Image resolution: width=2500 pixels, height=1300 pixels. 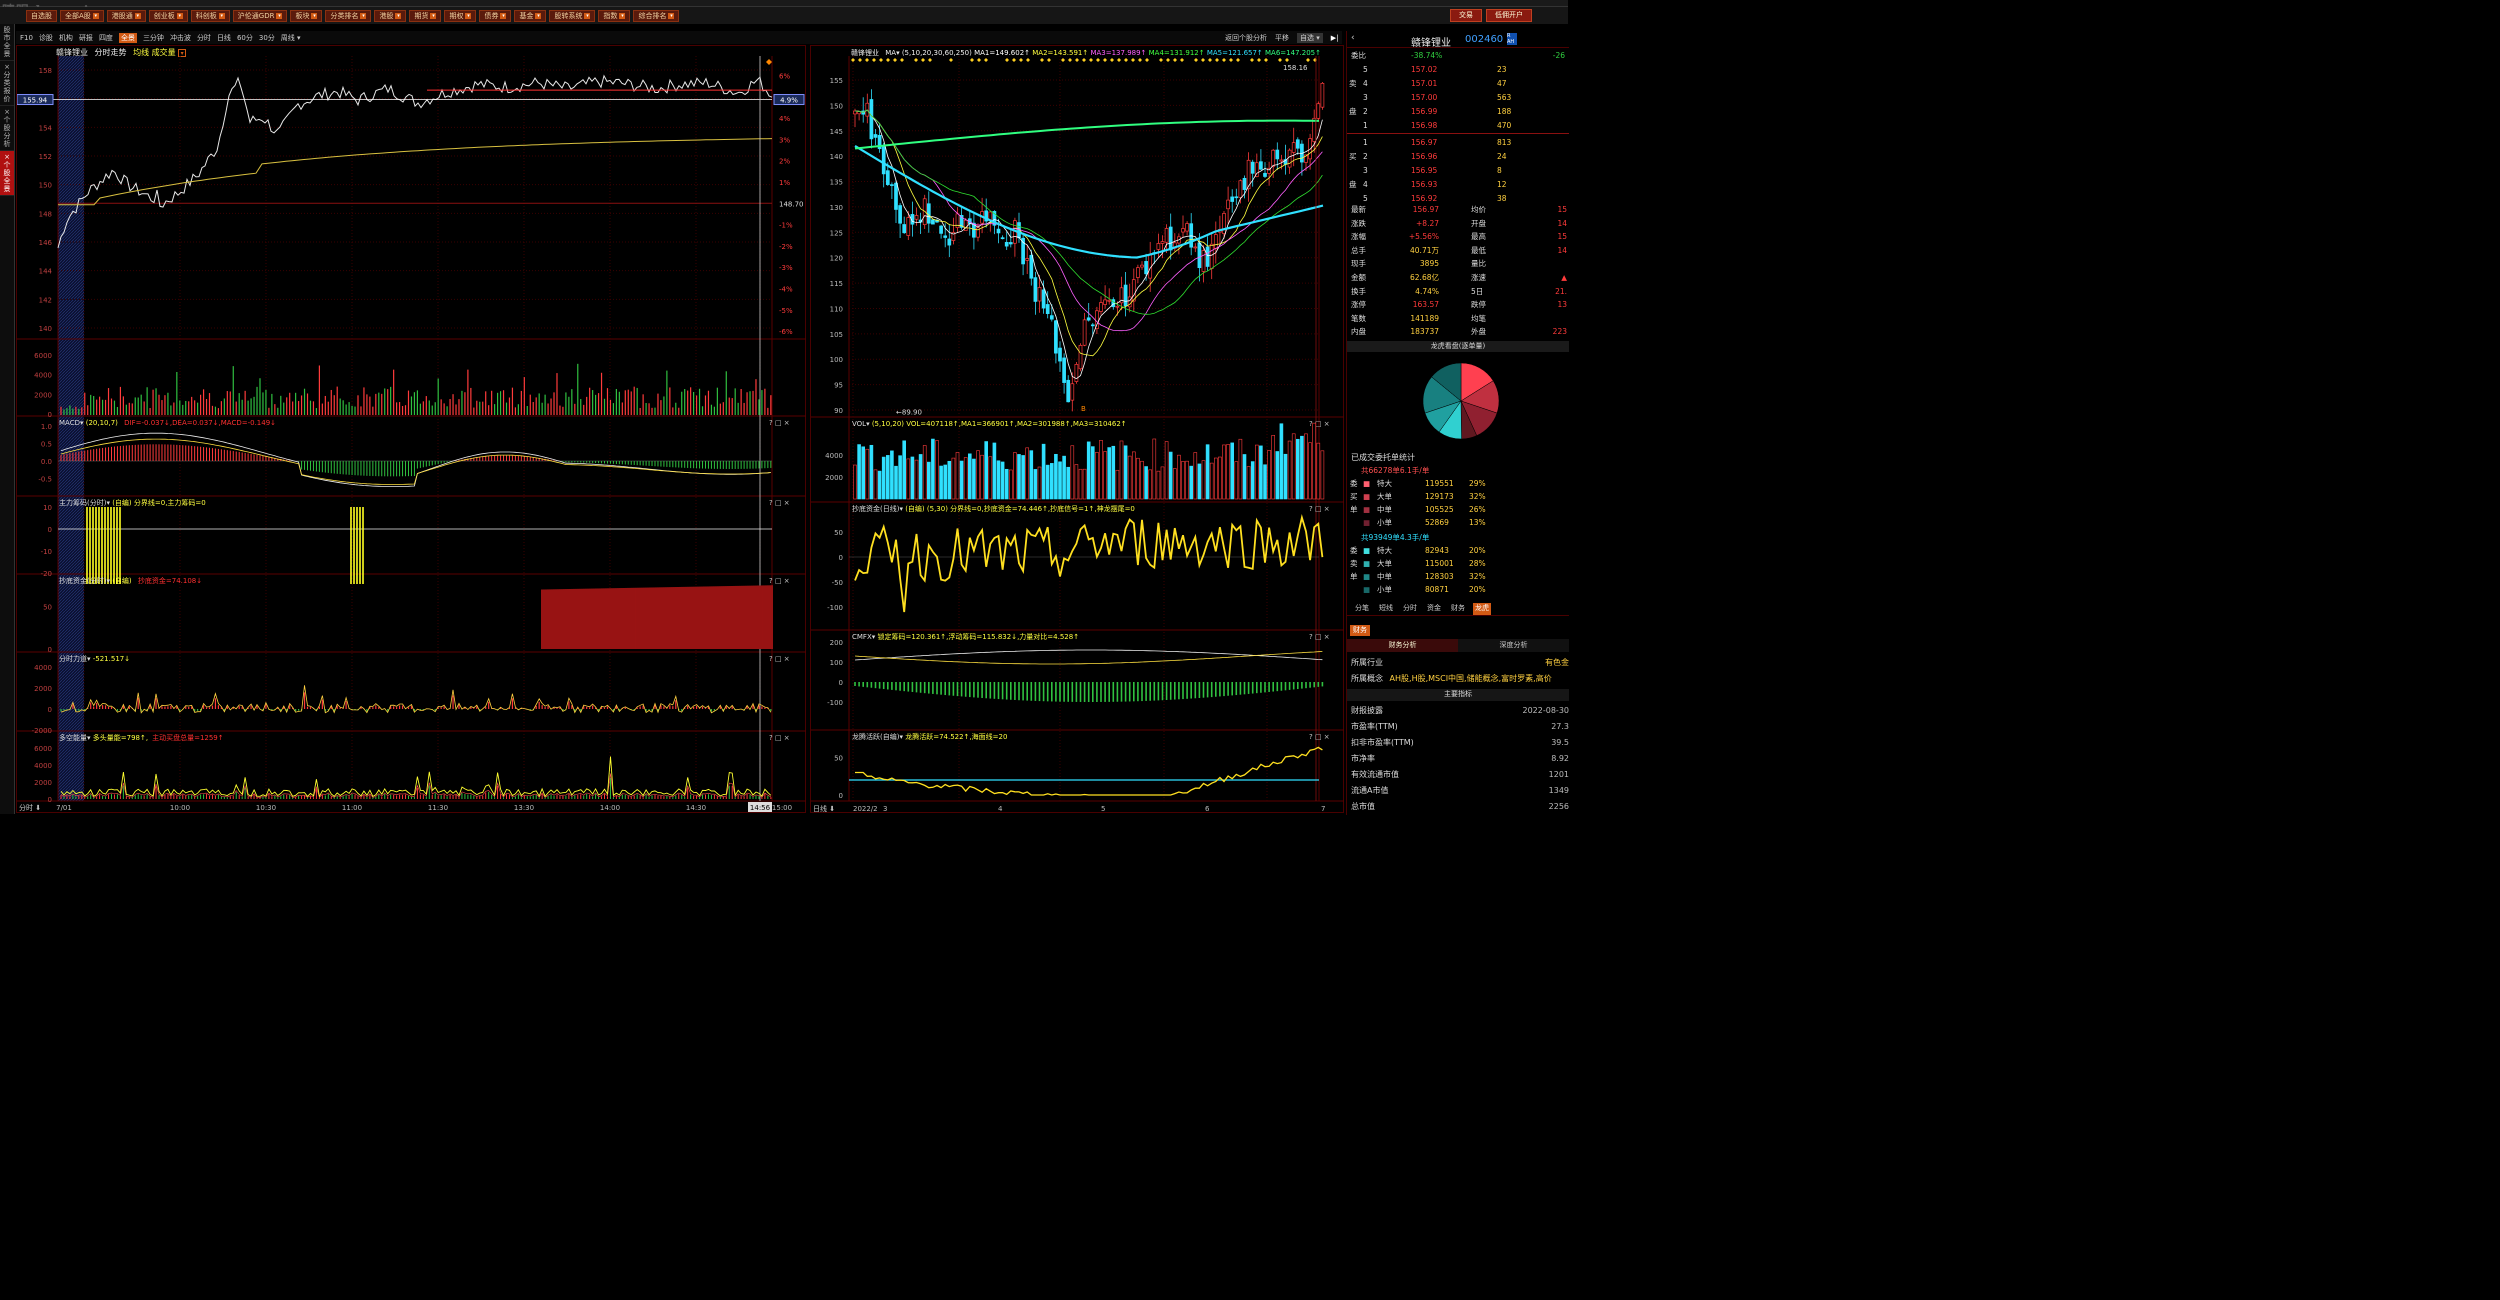 I want to click on quote-tab: 资金, so click(x=1434, y=609).